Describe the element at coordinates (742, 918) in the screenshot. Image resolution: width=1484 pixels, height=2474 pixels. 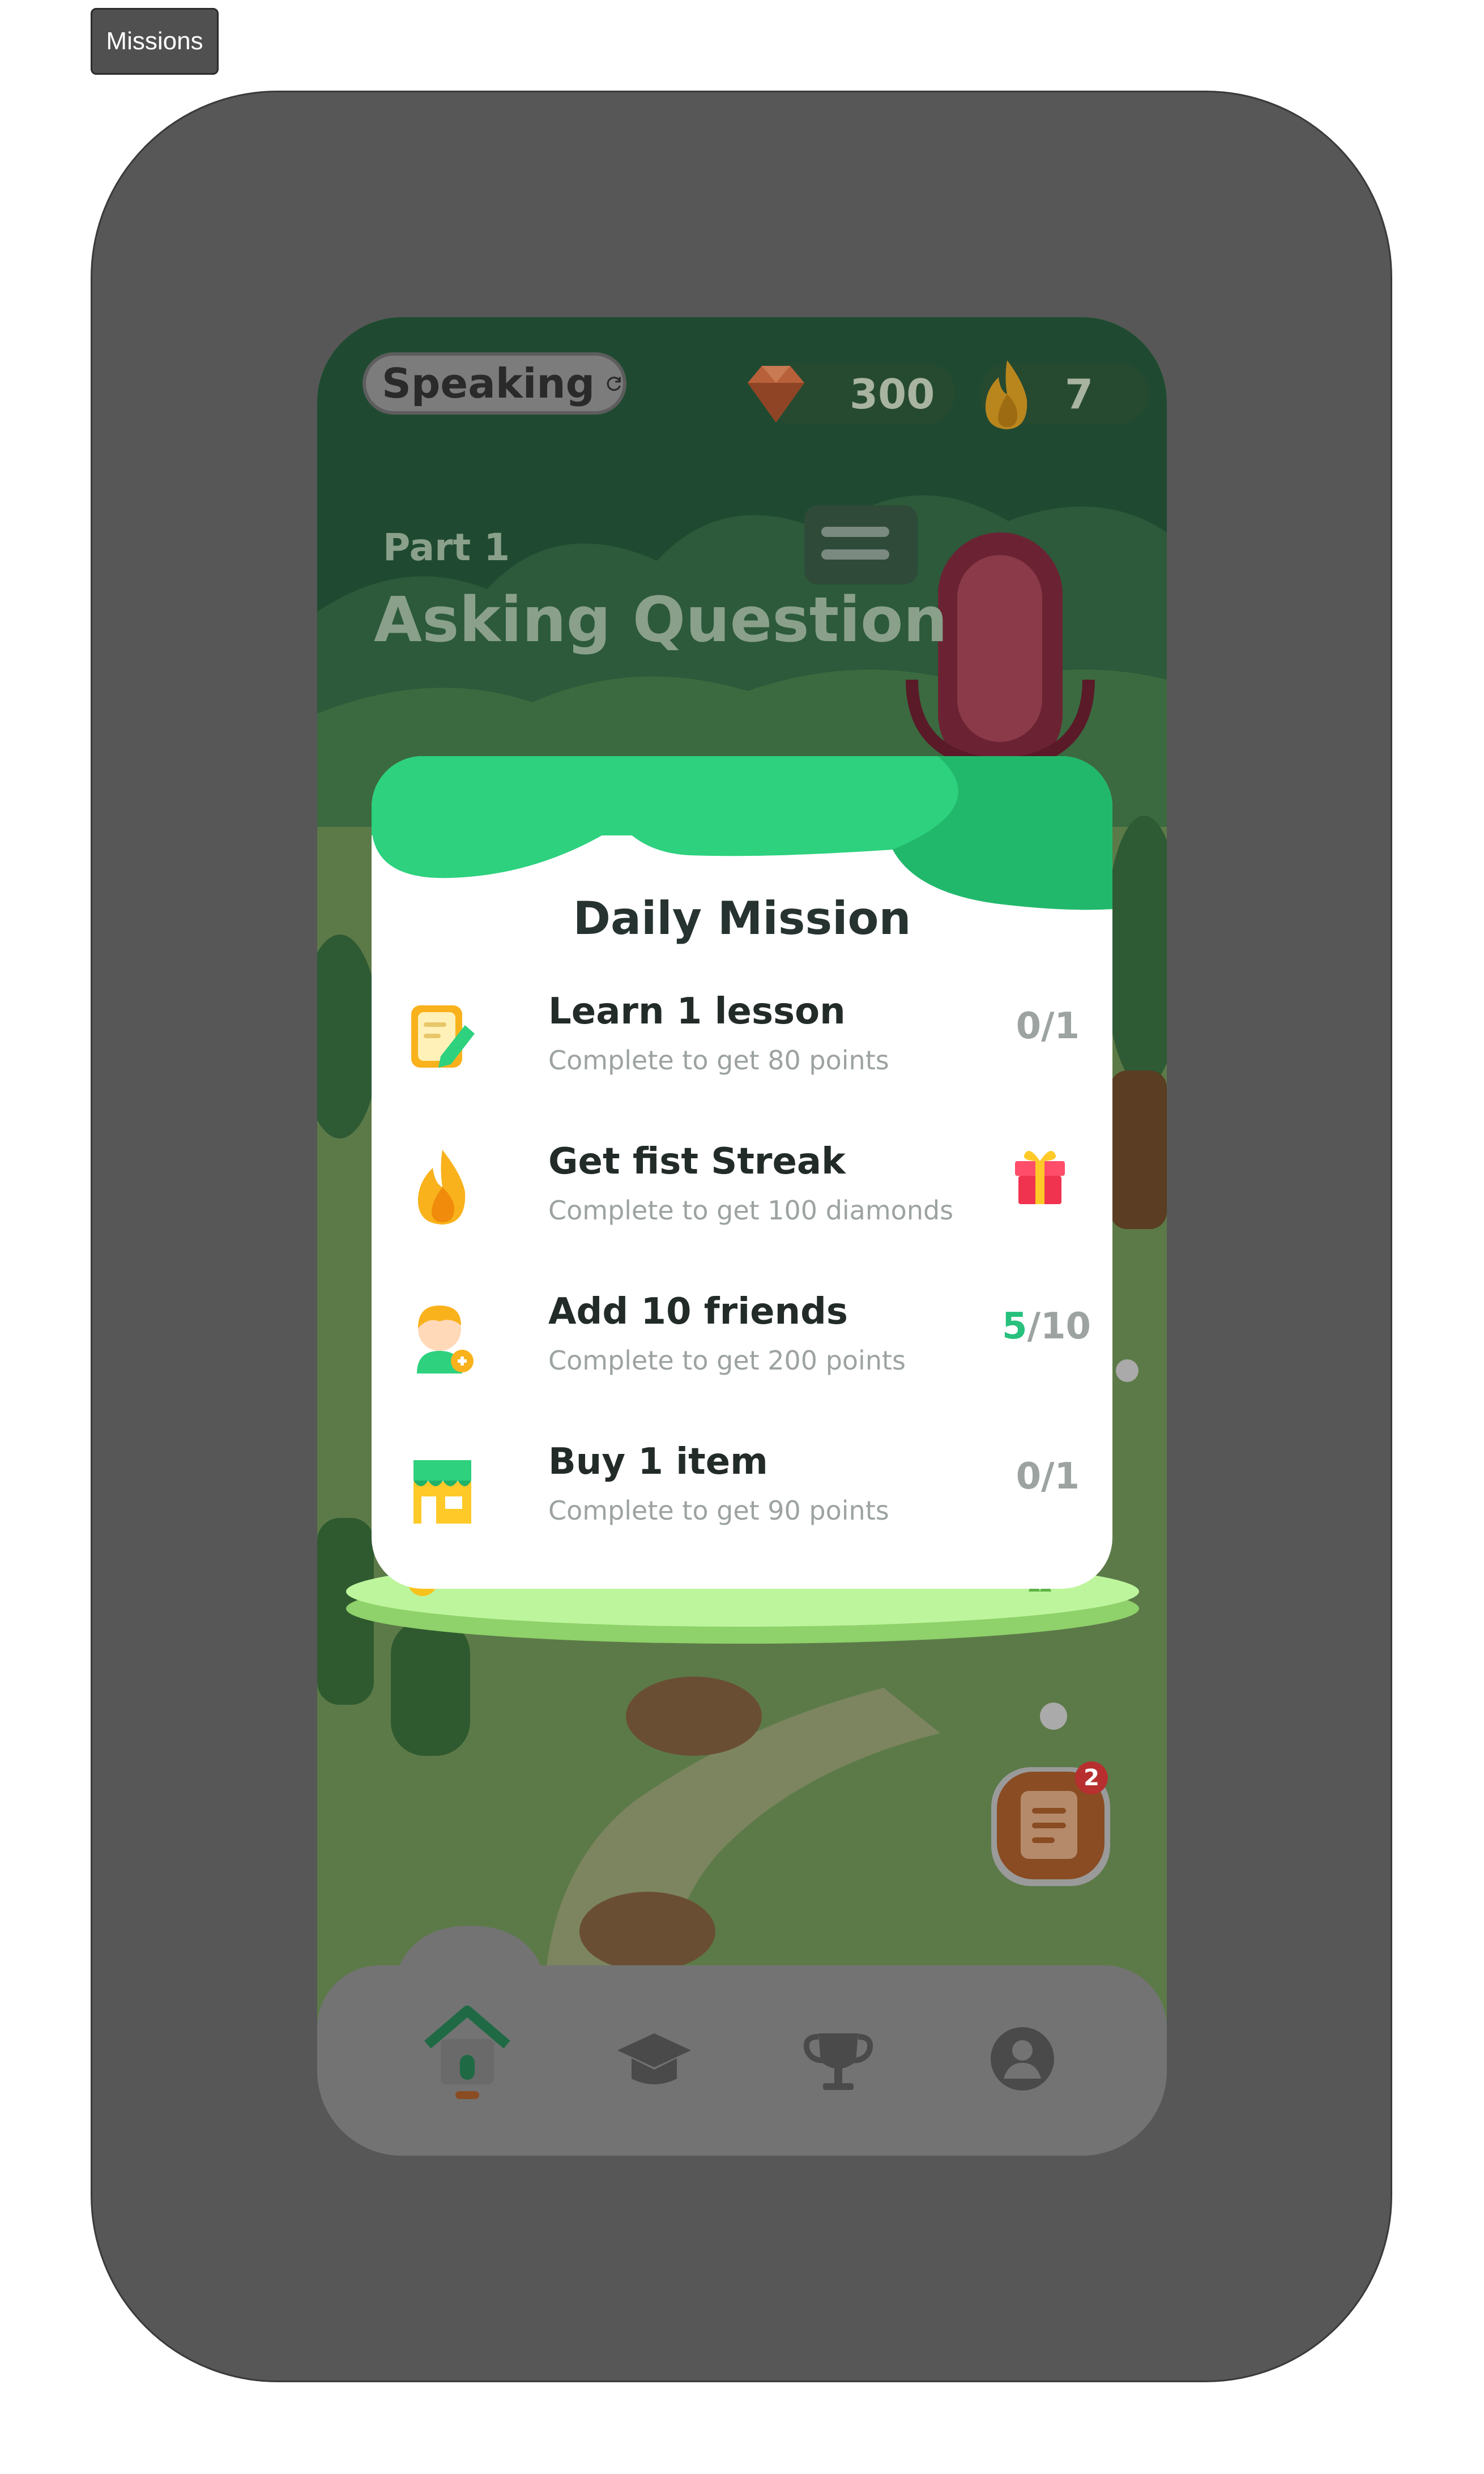
I see `daily-mission-title: Daily Mission` at that location.